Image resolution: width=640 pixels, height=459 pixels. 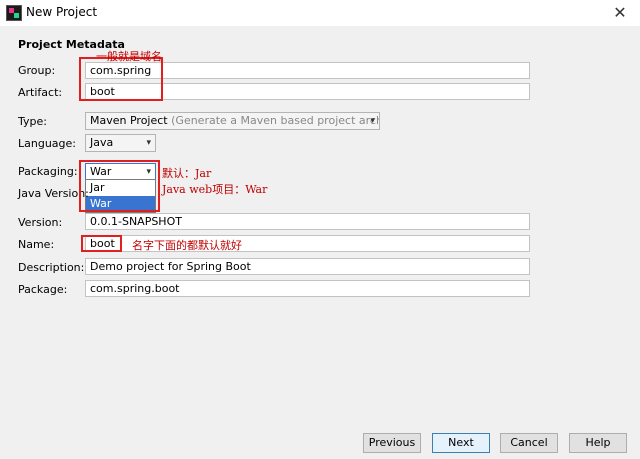 I want to click on package-label: Package:, so click(x=43, y=289).